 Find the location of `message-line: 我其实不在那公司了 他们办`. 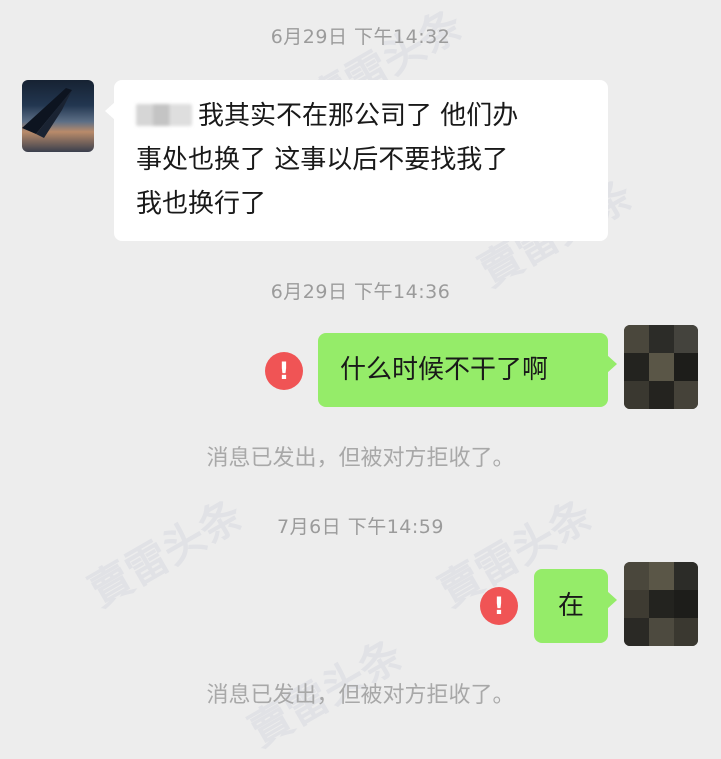

message-line: 我其实不在那公司了 他们办 is located at coordinates (362, 116).